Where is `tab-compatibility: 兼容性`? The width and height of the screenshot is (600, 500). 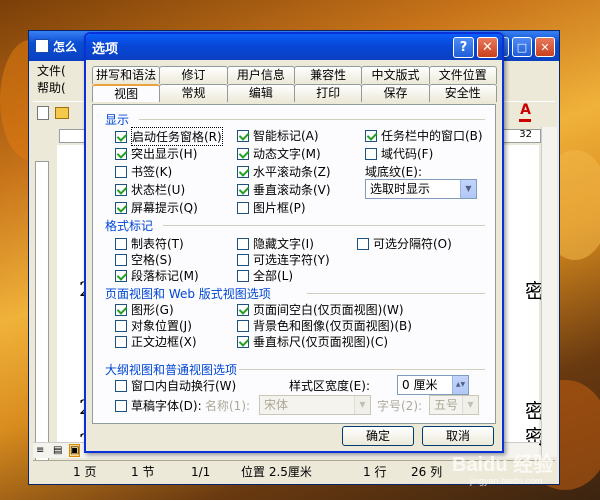
tab-compatibility: 兼容性 is located at coordinates (328, 75).